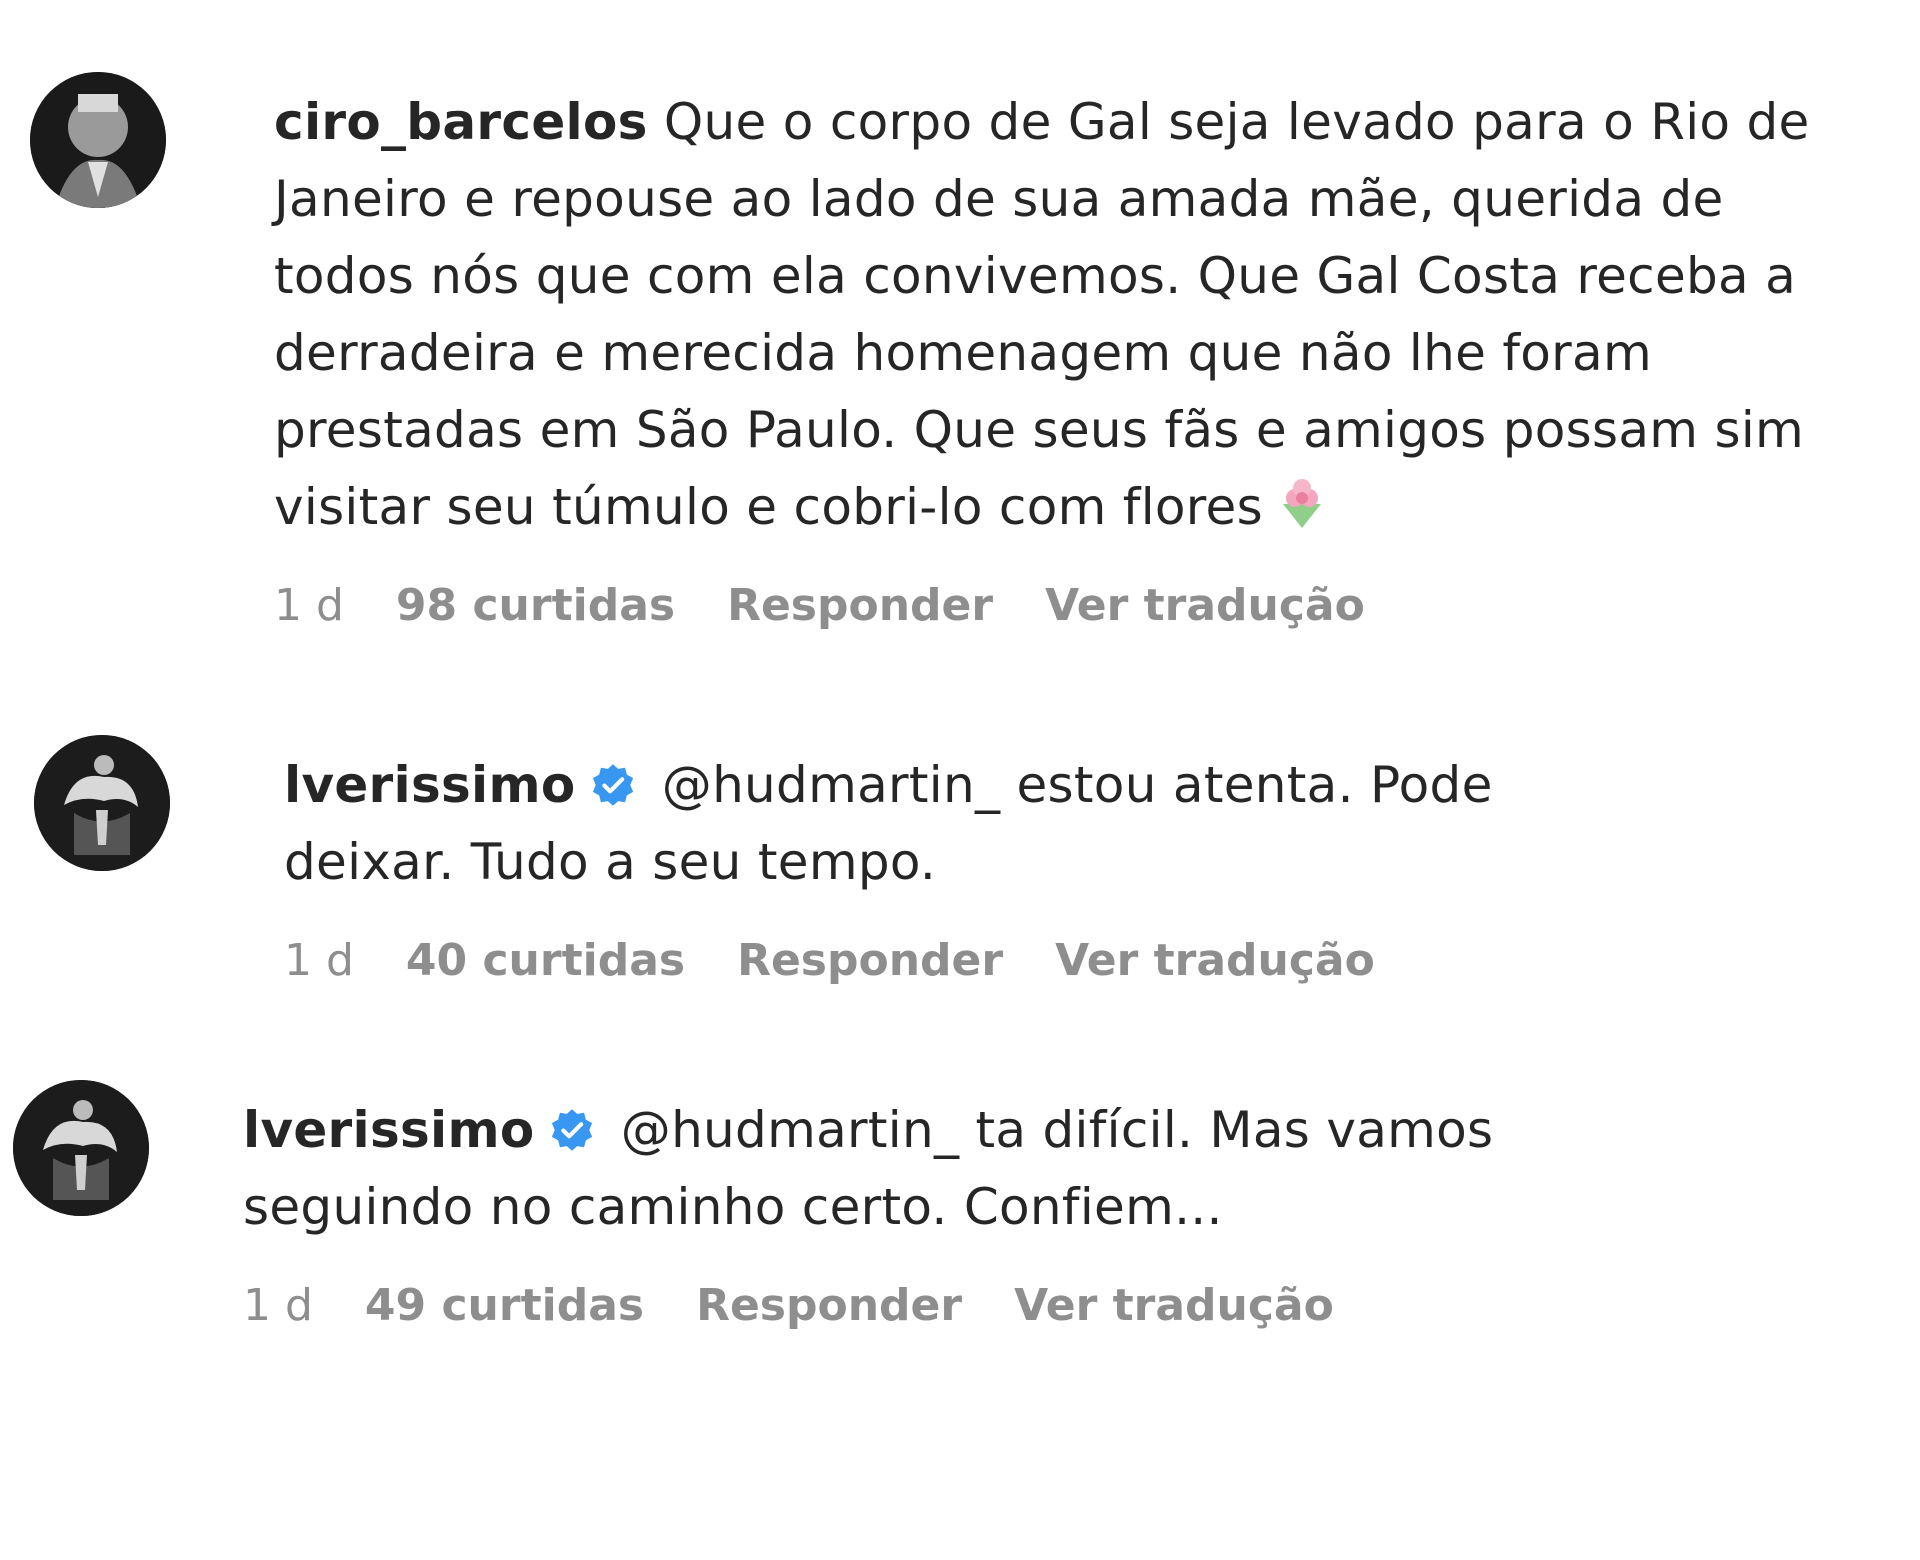 This screenshot has width=1920, height=1560. I want to click on likes-count: 49 curtidas, so click(504, 1305).